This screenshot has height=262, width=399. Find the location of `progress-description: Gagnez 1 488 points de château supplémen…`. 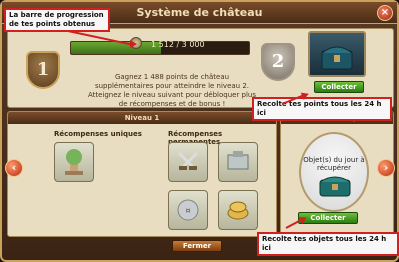

progress-description: Gagnez 1 488 points de château supplémen… is located at coordinates (172, 90).